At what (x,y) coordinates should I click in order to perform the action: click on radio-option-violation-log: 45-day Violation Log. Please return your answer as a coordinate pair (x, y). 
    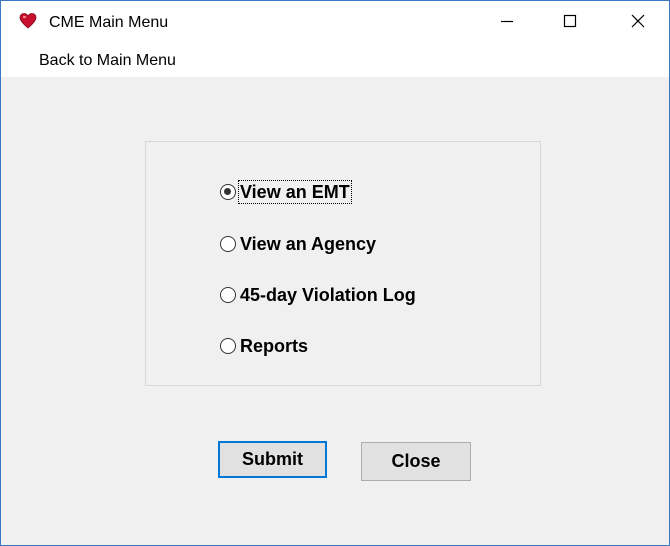
    Looking at the image, I should click on (318, 295).